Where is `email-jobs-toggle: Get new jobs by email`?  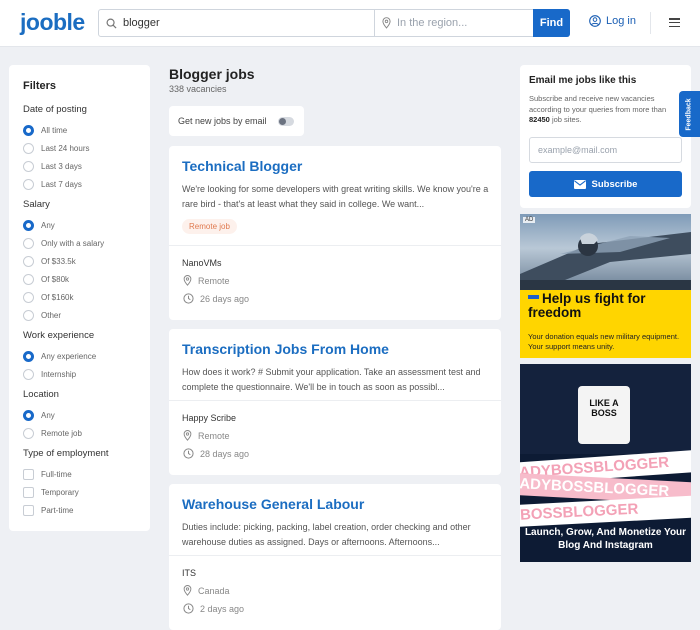
email-jobs-toggle: Get new jobs by email is located at coordinates (236, 121).